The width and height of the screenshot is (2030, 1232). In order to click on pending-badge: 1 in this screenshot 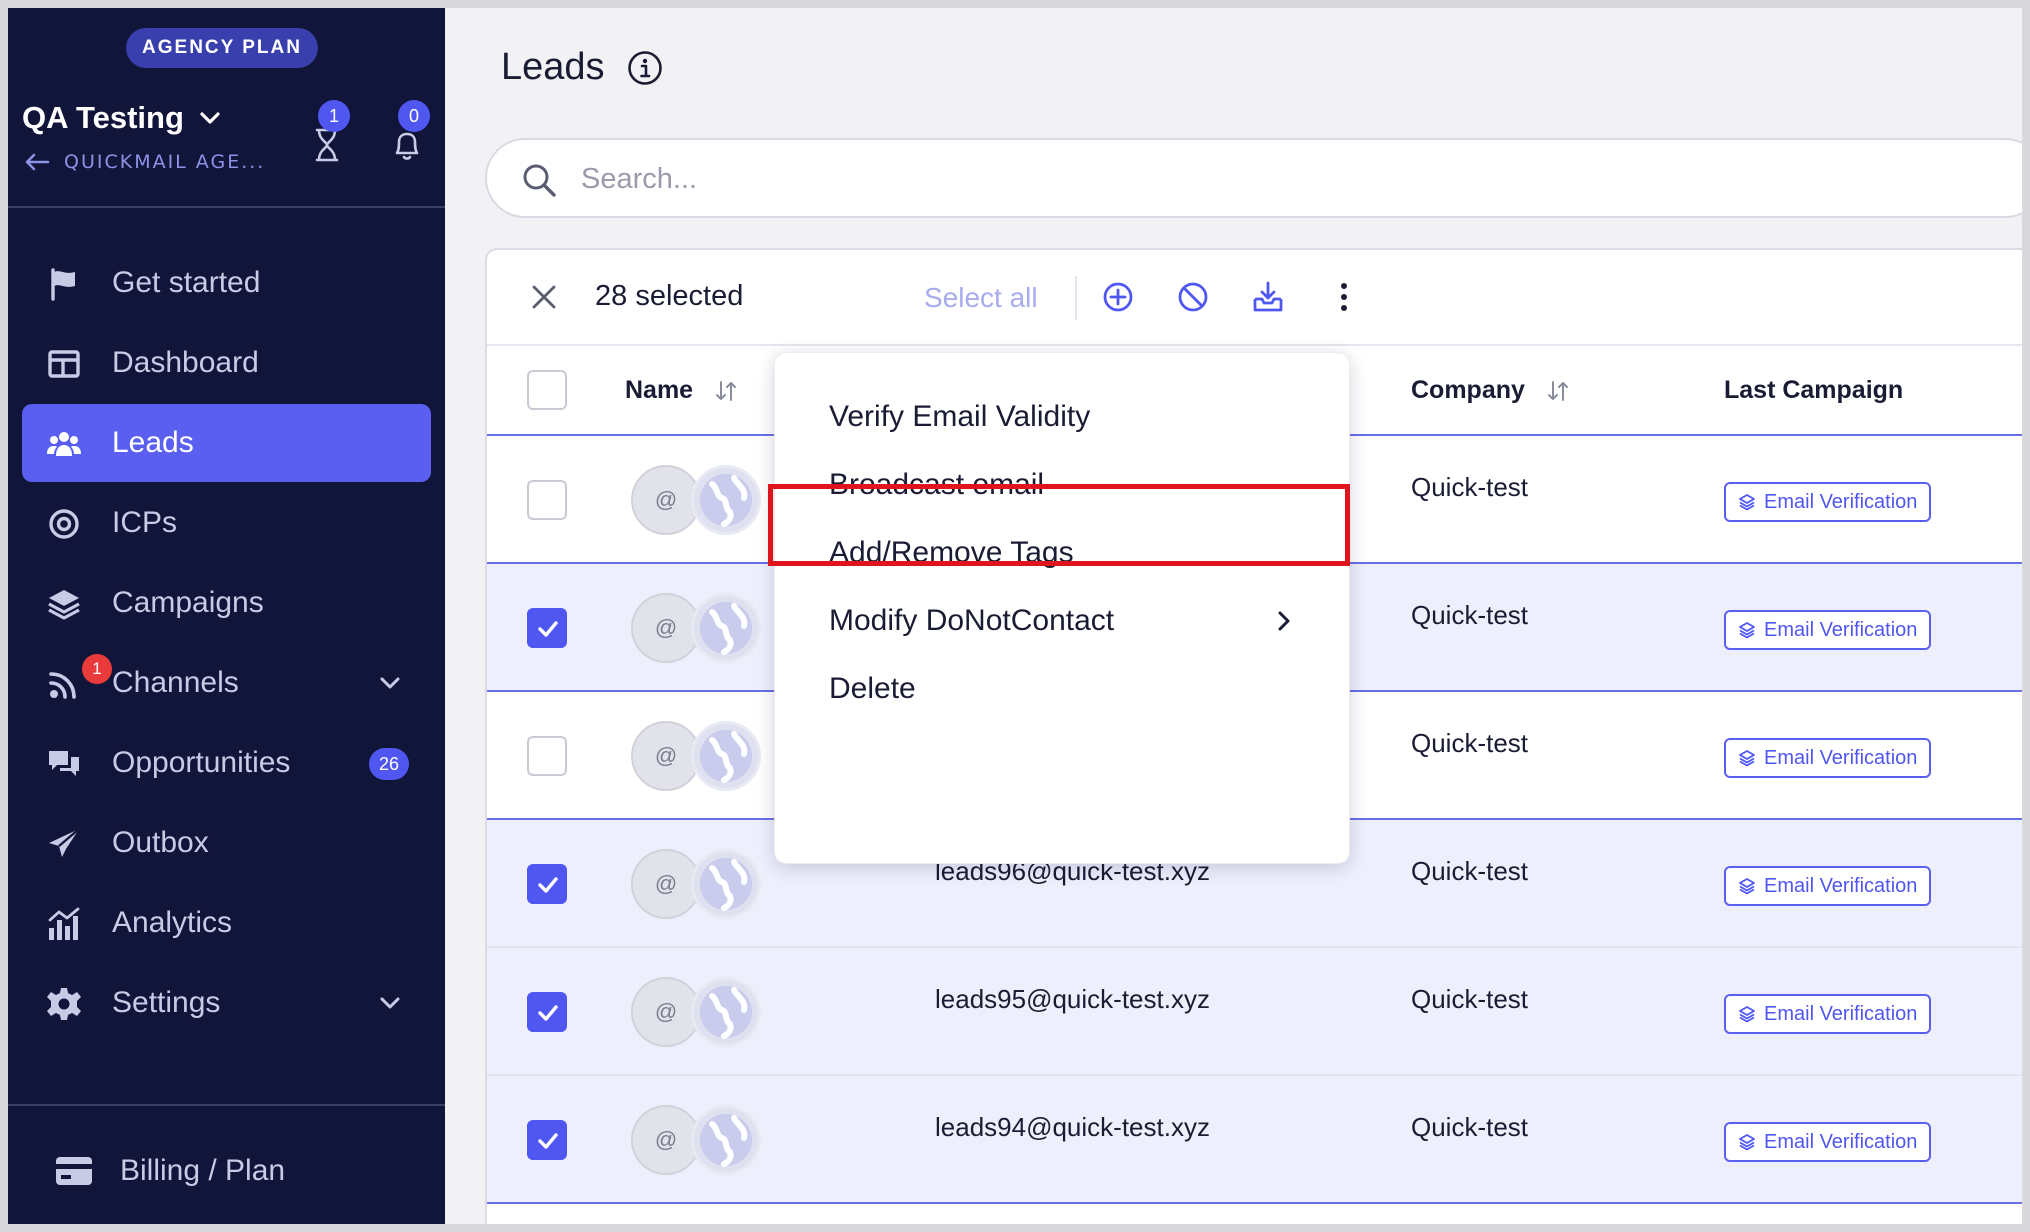, I will do `click(334, 116)`.